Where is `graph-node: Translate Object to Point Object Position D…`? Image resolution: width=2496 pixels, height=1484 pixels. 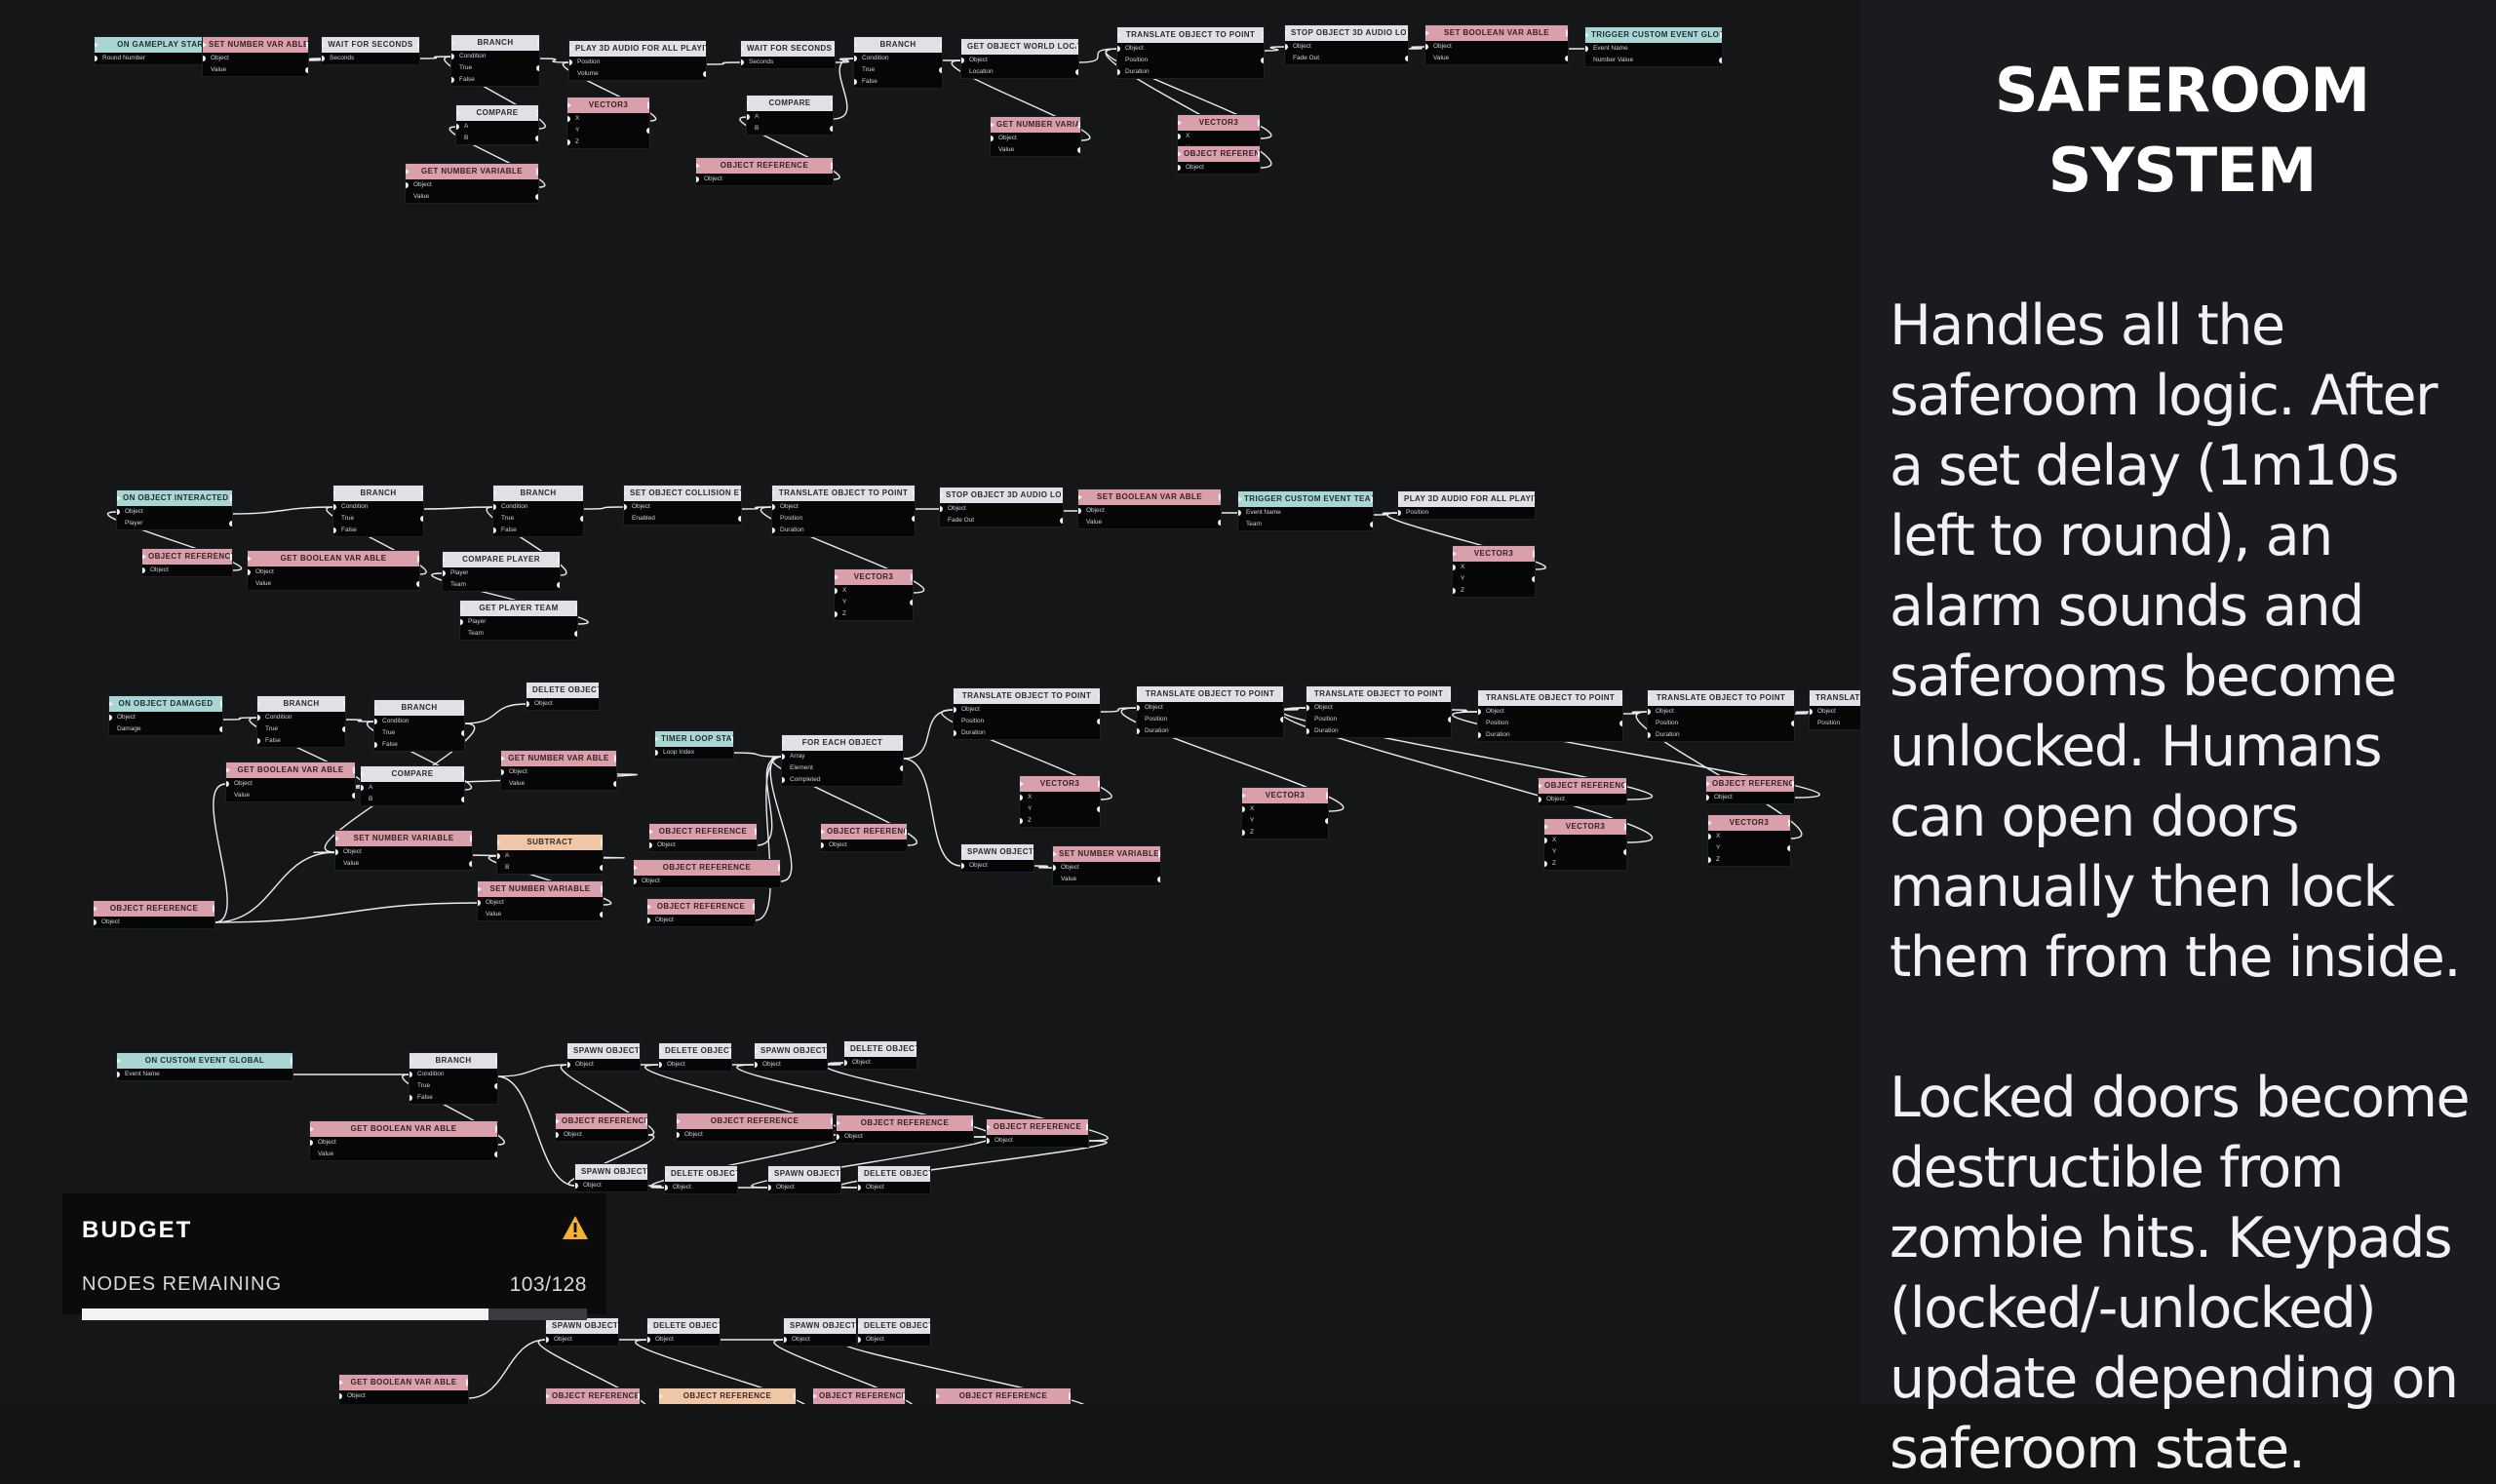 graph-node: Translate Object to Point Object Position D… is located at coordinates (1721, 715).